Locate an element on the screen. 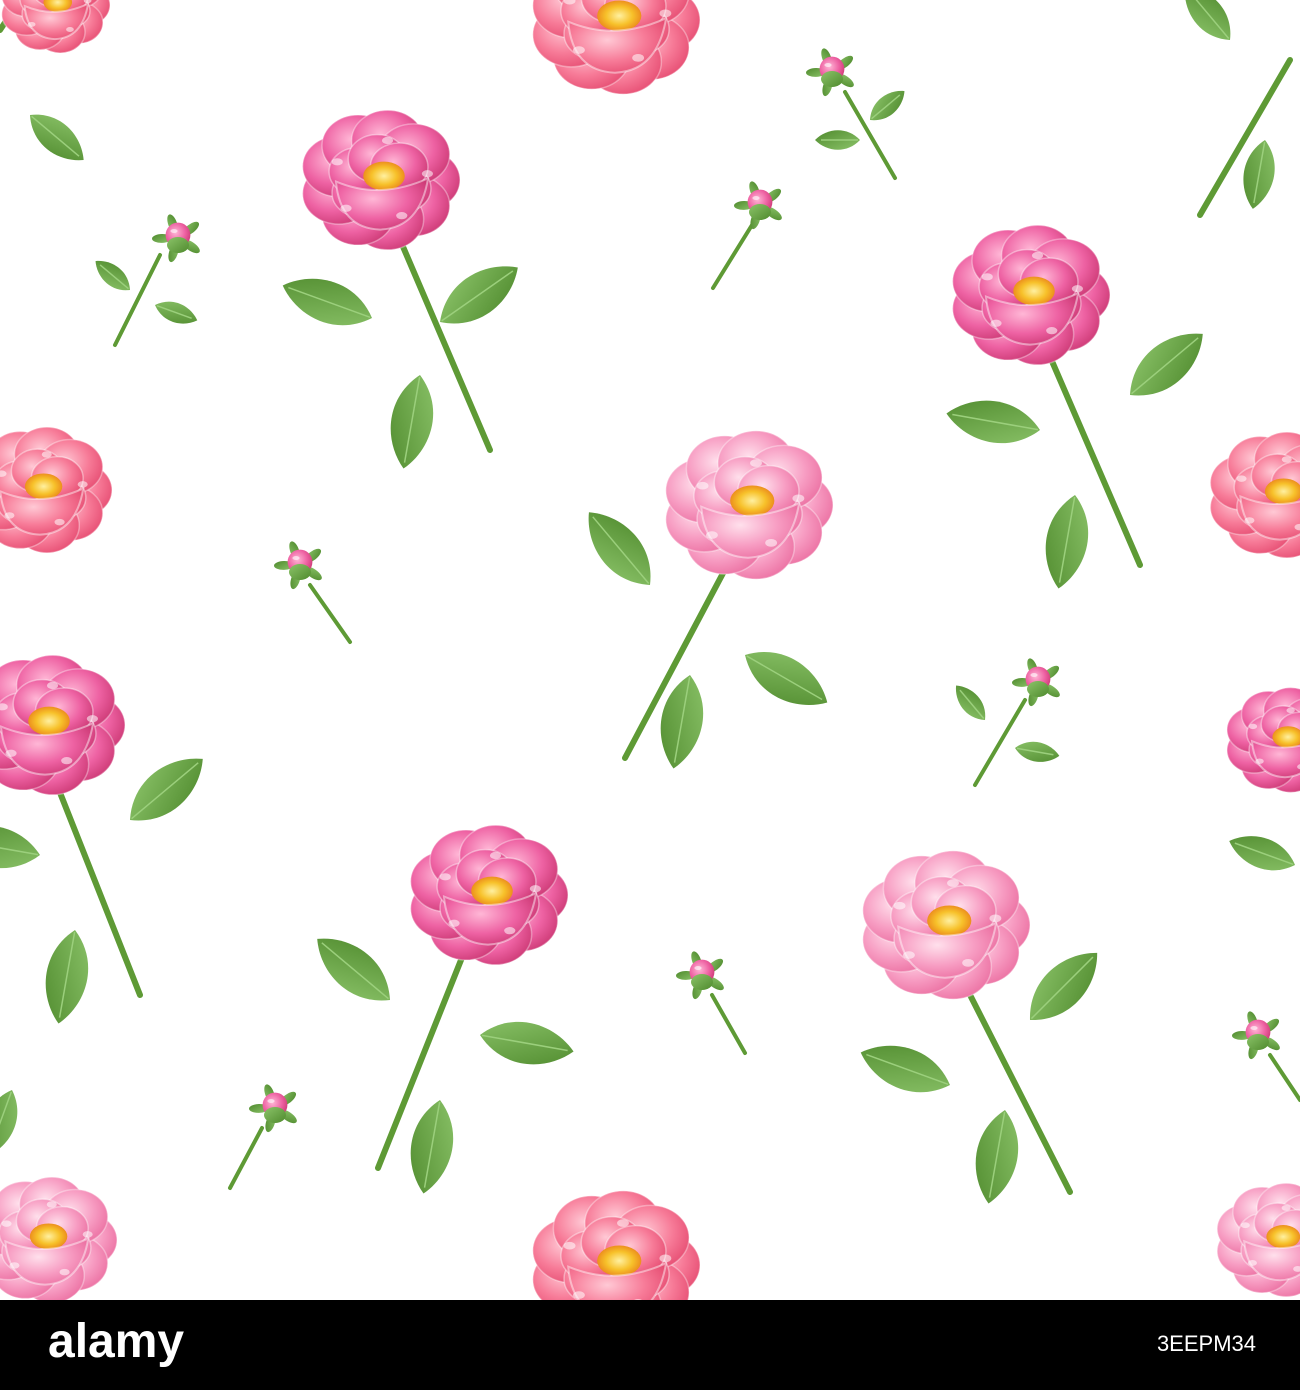 The width and height of the screenshot is (1300, 1390). watermark-footer: alamy 3EEPM34 is located at coordinates (650, 1345).